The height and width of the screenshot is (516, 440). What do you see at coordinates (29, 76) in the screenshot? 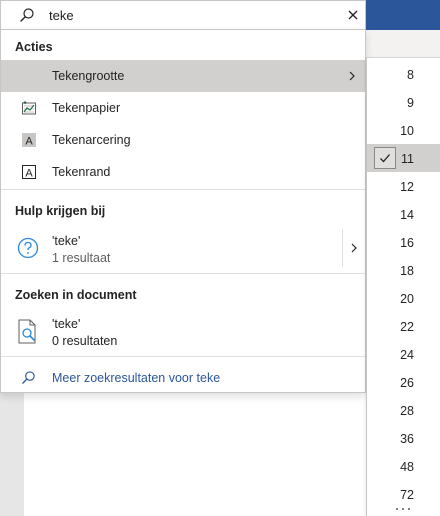
I see `font-size-icon` at bounding box center [29, 76].